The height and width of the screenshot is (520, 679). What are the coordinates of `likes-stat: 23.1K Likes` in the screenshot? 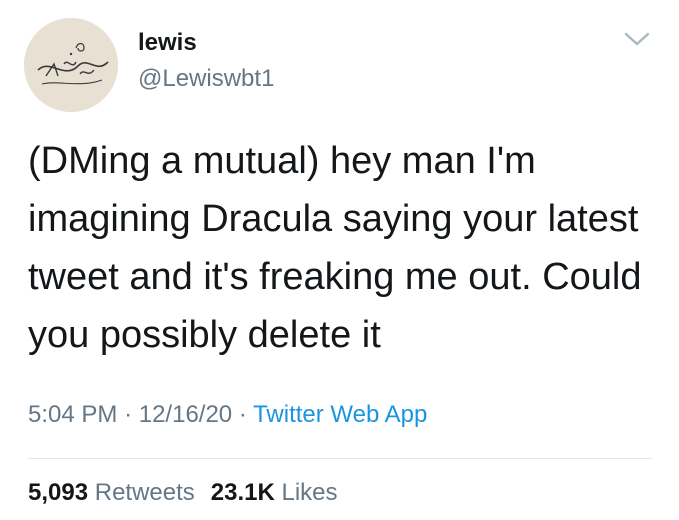 It's located at (274, 492).